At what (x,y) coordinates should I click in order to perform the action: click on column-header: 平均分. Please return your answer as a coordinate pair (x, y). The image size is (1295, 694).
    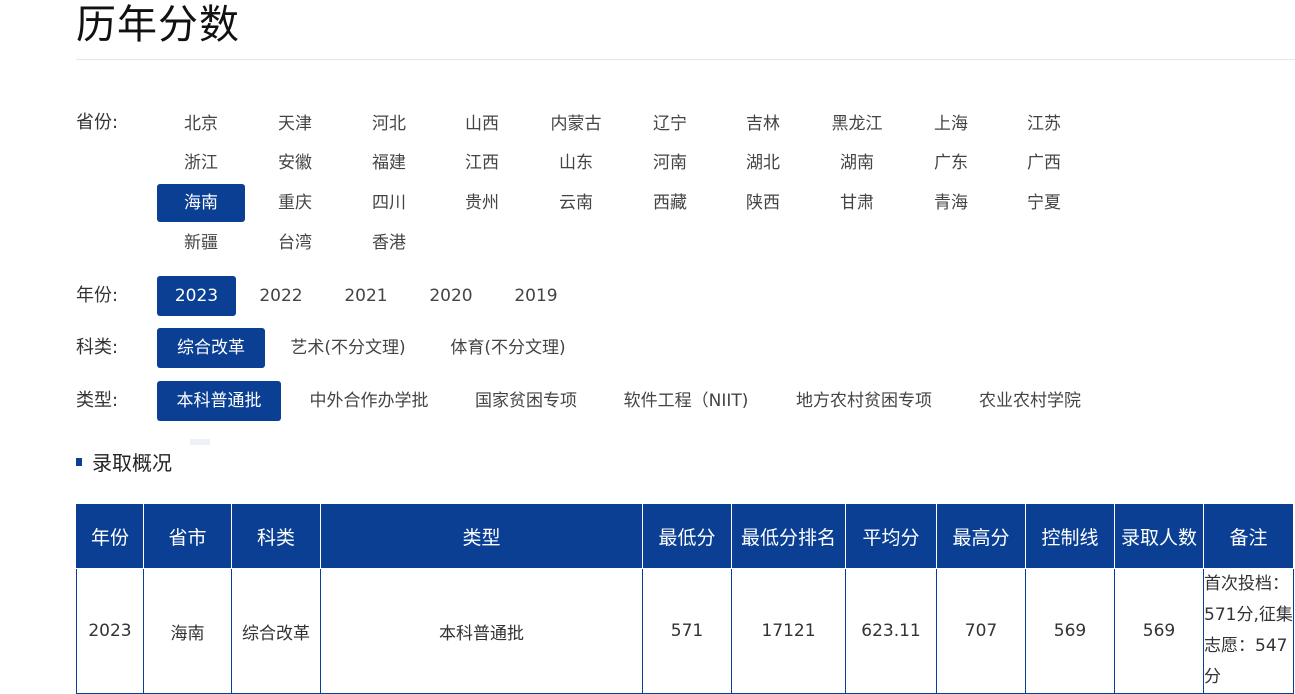
    Looking at the image, I should click on (891, 536).